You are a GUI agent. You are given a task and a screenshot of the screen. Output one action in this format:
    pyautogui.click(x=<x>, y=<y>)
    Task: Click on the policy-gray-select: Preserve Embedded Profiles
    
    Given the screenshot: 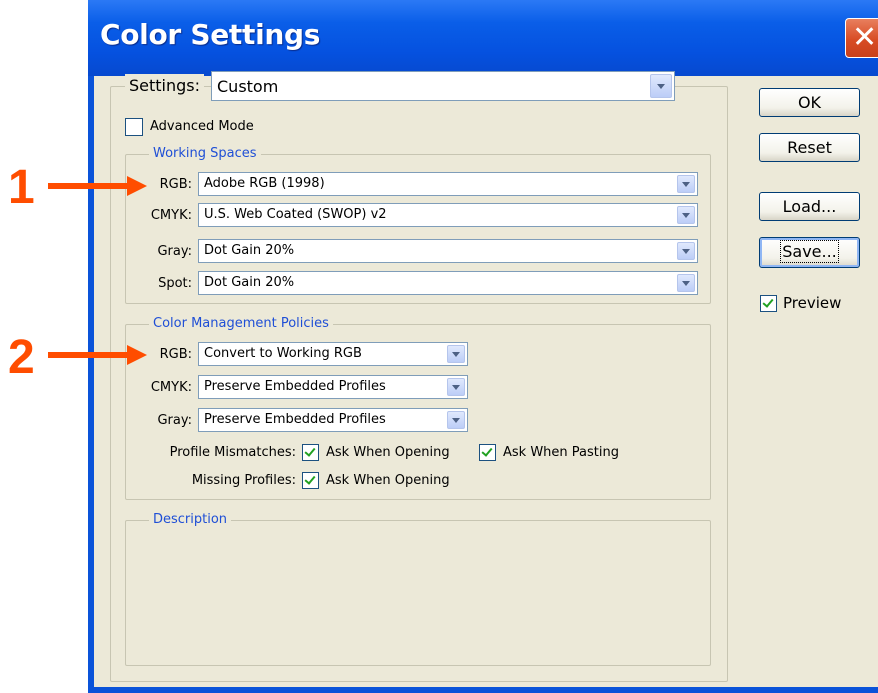 What is the action you would take?
    pyautogui.click(x=333, y=420)
    